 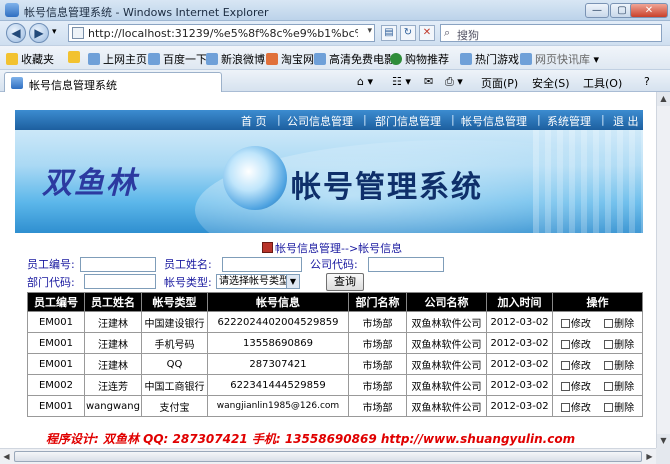 What do you see at coordinates (120, 281) in the screenshot?
I see `dept-code-input` at bounding box center [120, 281].